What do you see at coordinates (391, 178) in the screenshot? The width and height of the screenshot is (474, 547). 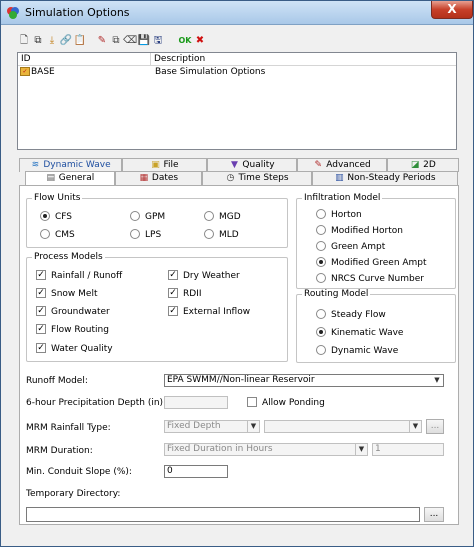 I see `tab-label: Non-Steady Periods` at bounding box center [391, 178].